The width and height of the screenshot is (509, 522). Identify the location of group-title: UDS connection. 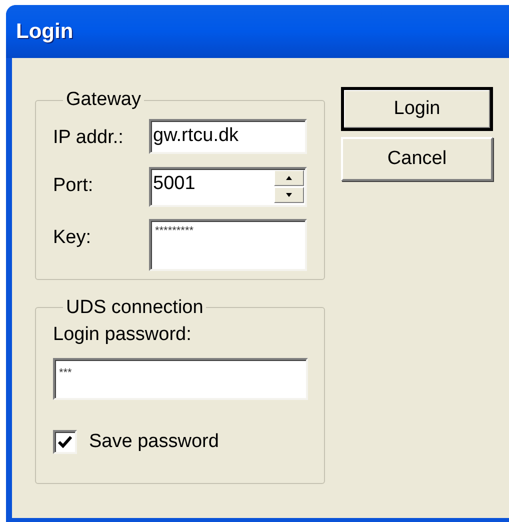
(134, 308).